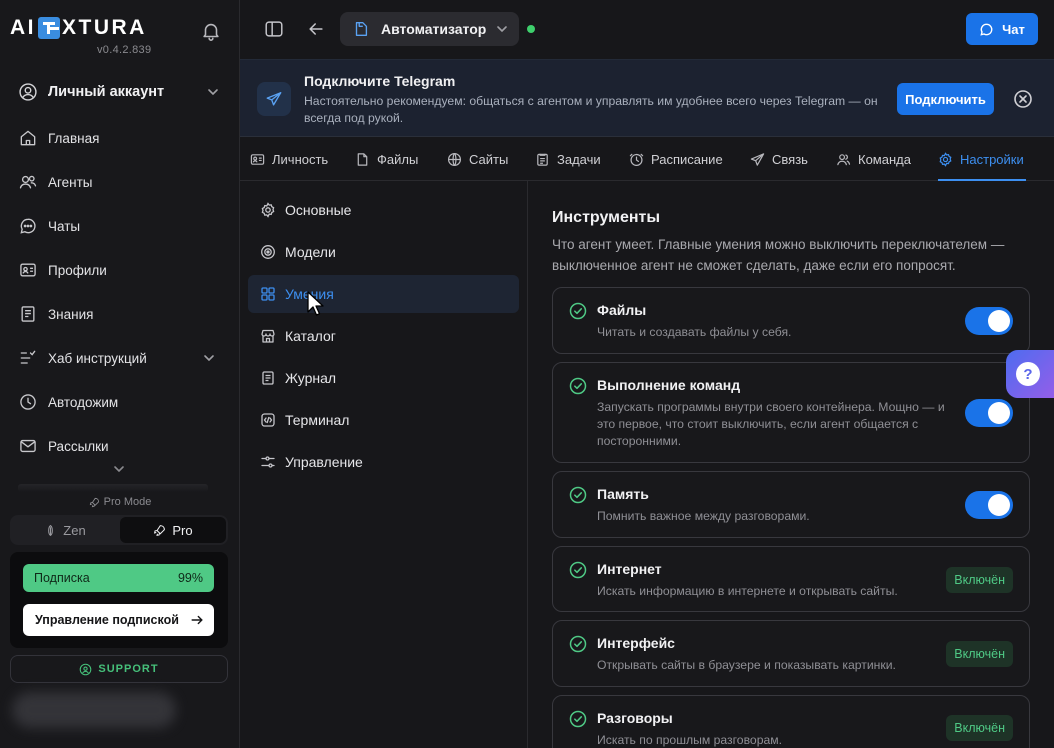 This screenshot has height=748, width=1054. Describe the element at coordinates (23, 27) in the screenshot. I see `logo-text-left: AI` at that location.